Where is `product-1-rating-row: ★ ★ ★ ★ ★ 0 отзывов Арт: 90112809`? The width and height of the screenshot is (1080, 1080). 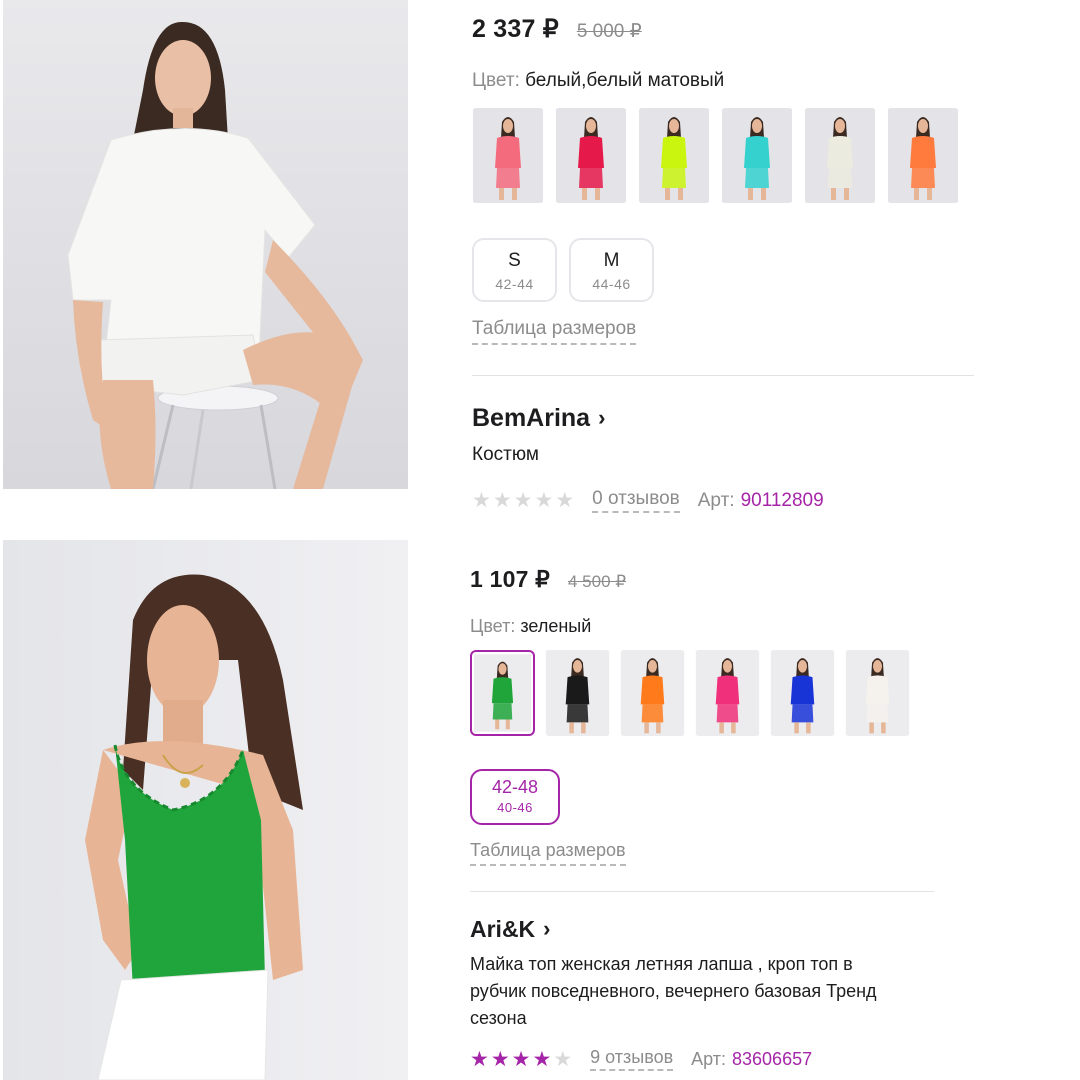 product-1-rating-row: ★ ★ ★ ★ ★ 0 отзывов Арт: 90112809 is located at coordinates (648, 500).